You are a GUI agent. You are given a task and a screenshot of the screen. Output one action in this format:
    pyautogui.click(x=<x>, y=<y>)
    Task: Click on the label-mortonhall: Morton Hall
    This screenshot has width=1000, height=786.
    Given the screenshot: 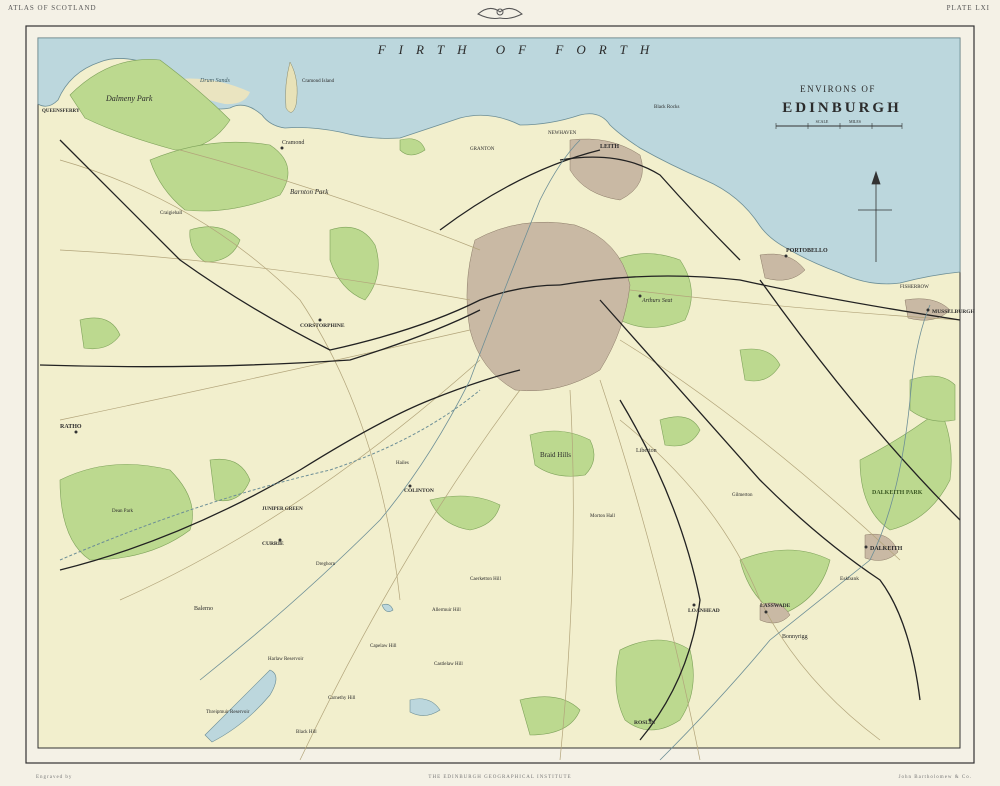 What is the action you would take?
    pyautogui.click(x=602, y=516)
    